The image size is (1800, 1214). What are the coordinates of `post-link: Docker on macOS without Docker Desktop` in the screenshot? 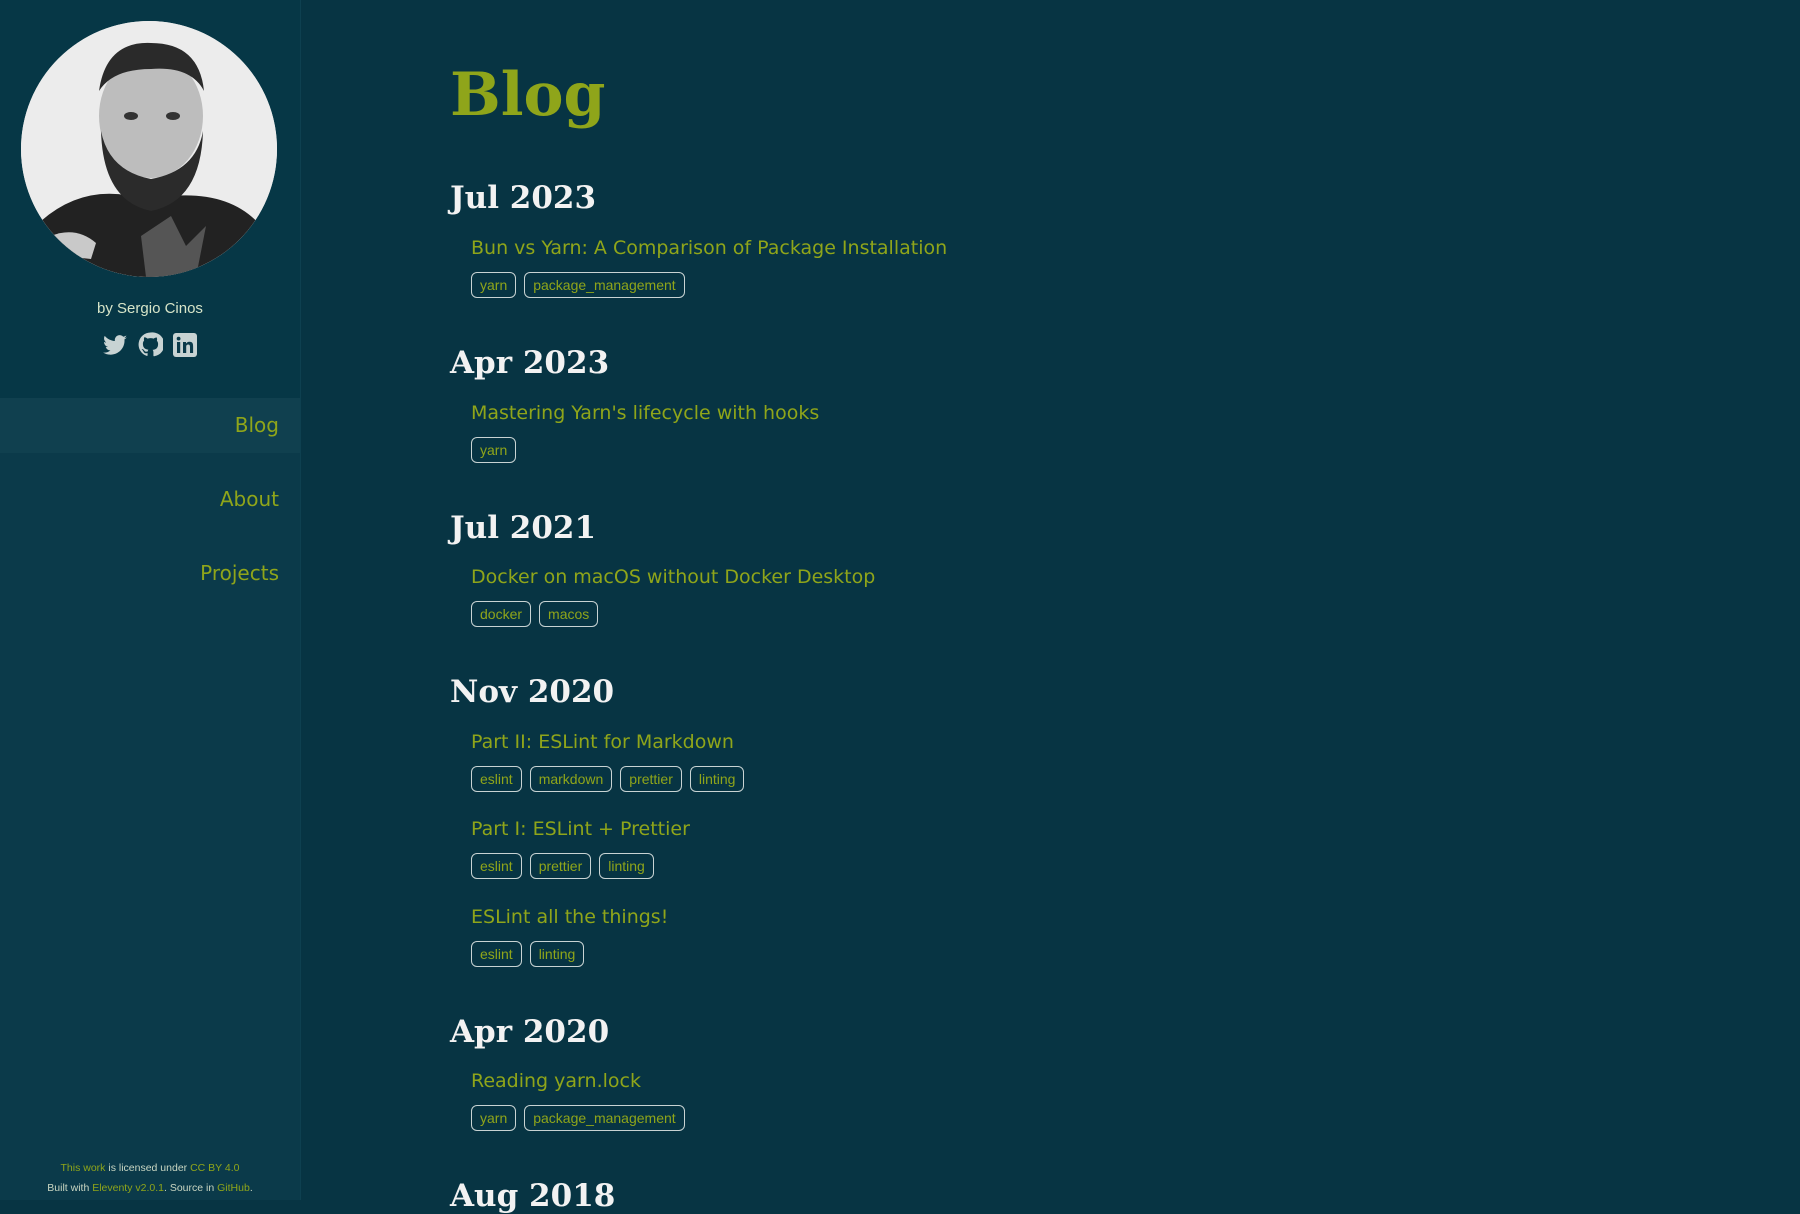 It's located at (673, 577).